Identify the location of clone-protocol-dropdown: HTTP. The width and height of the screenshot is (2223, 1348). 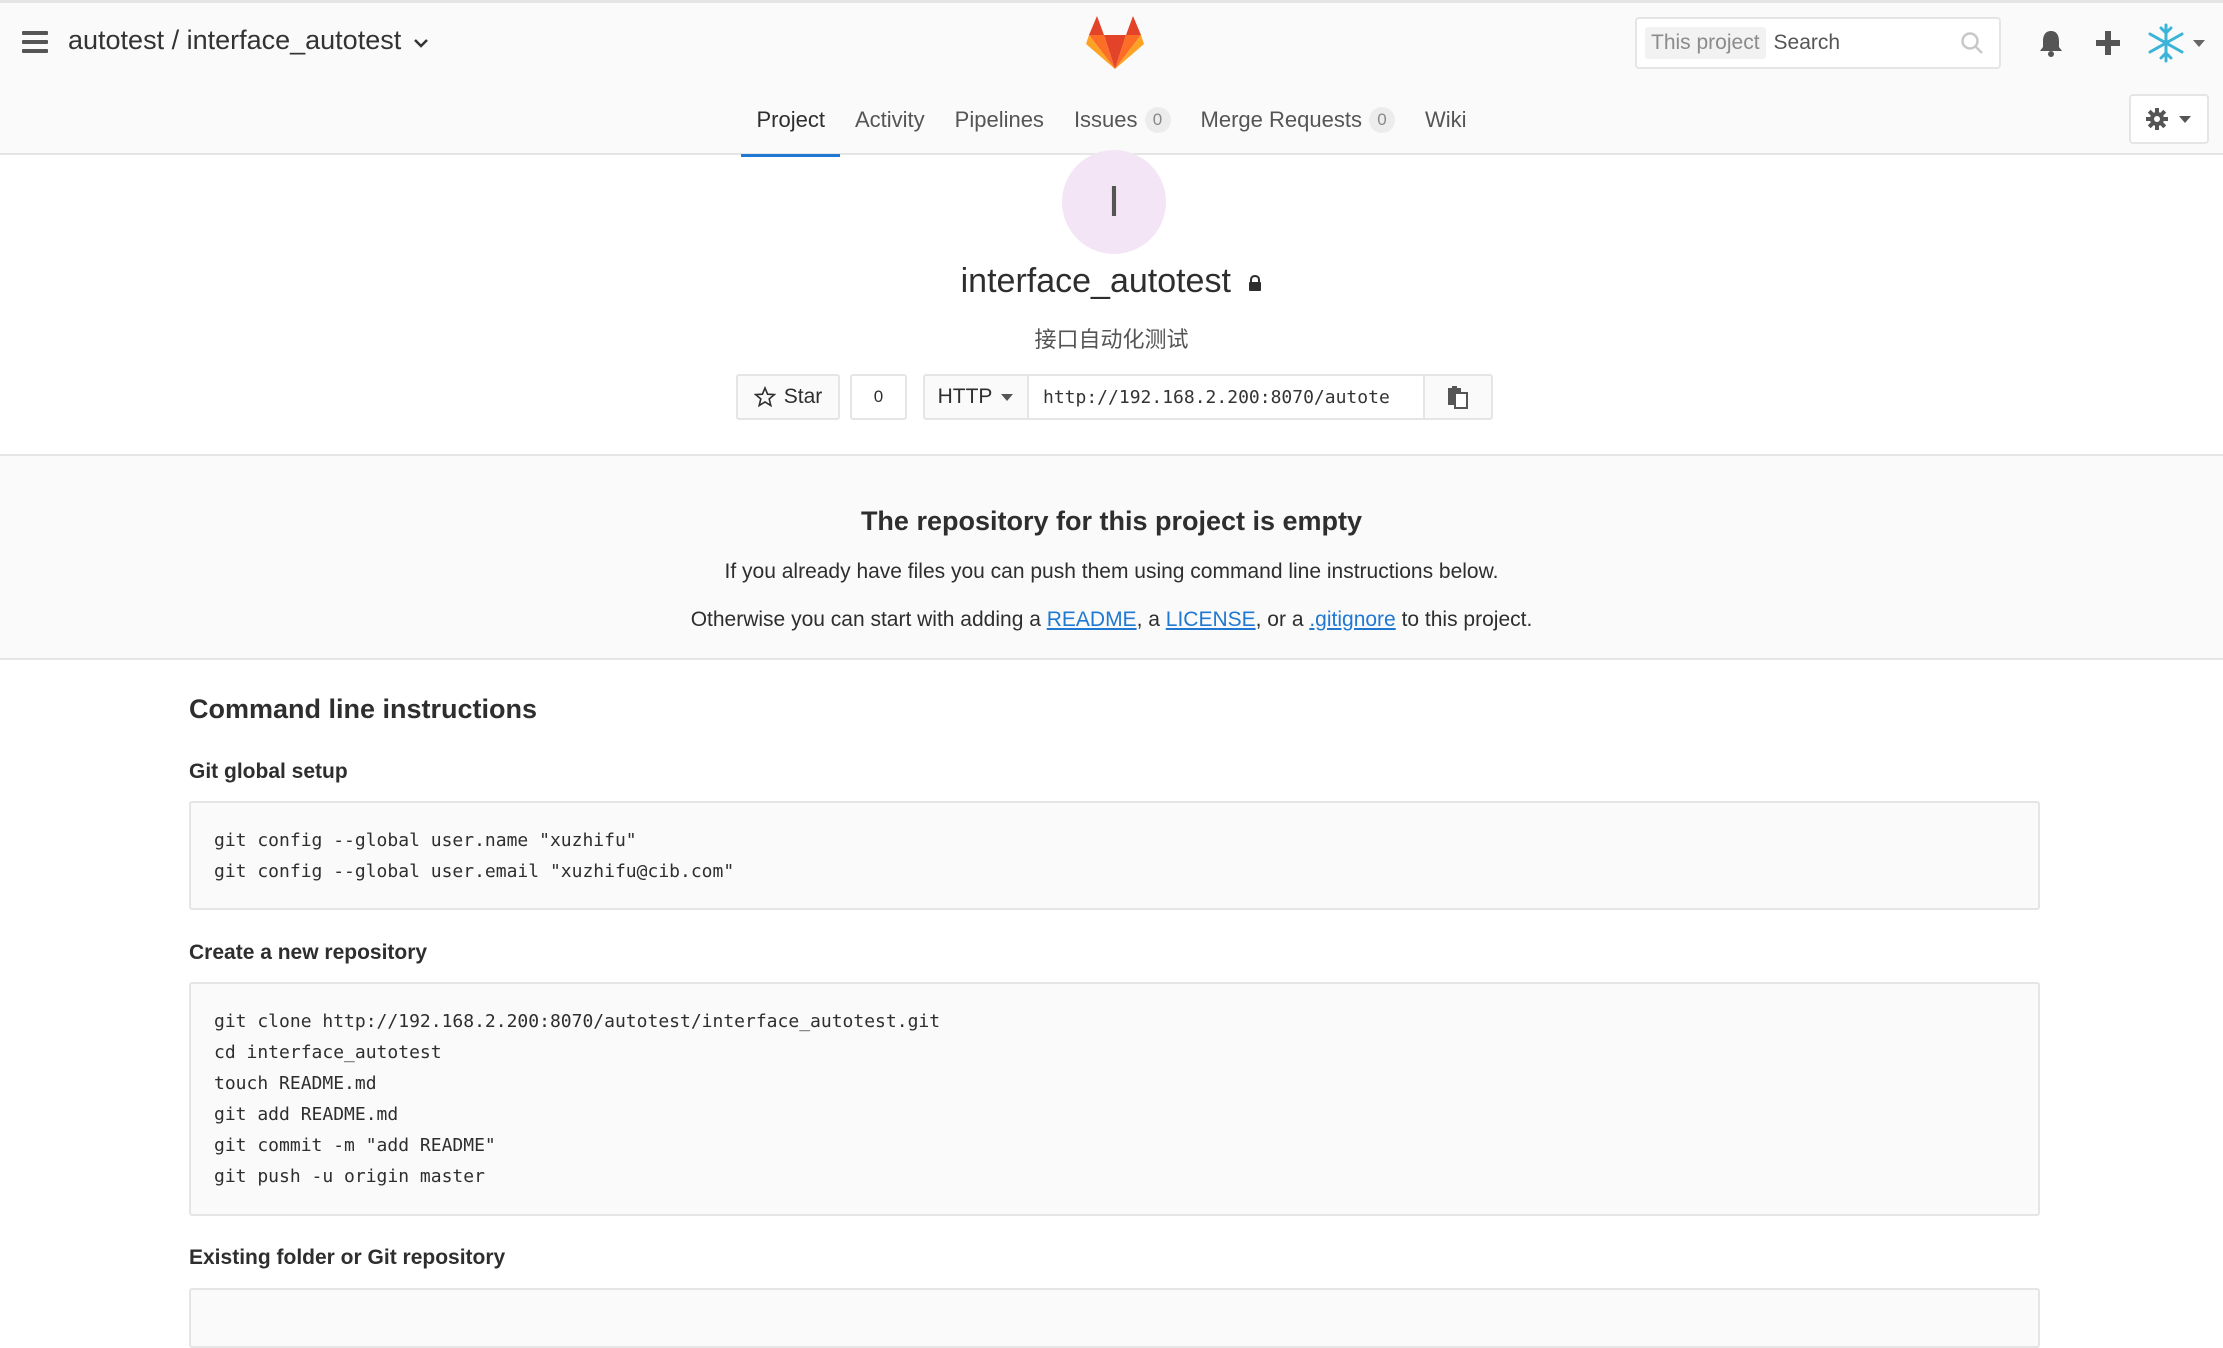
(976, 397).